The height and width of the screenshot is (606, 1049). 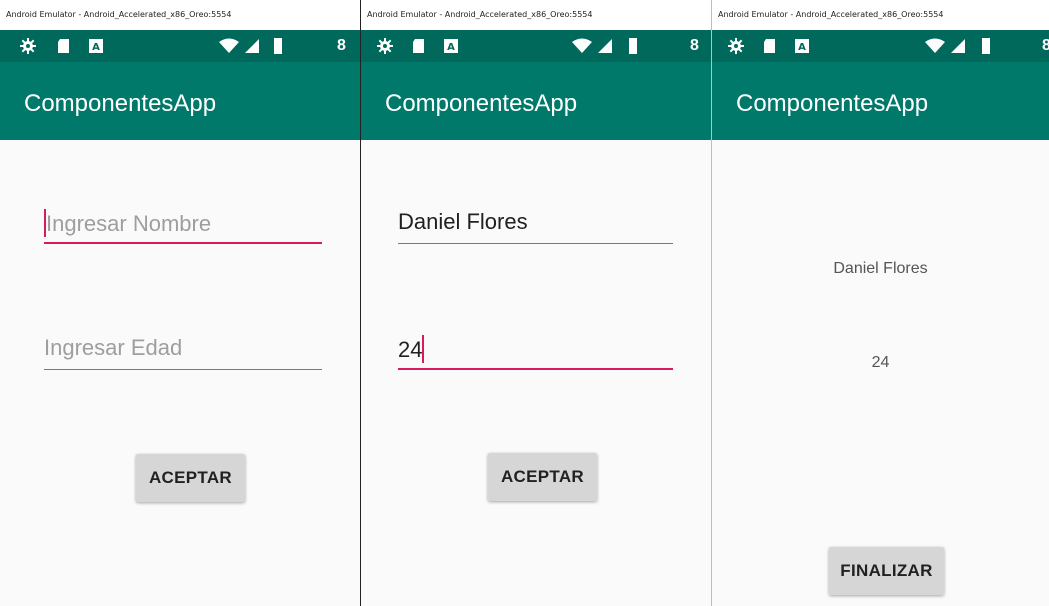 I want to click on result-name-text: Daniel Flores, so click(x=880, y=268).